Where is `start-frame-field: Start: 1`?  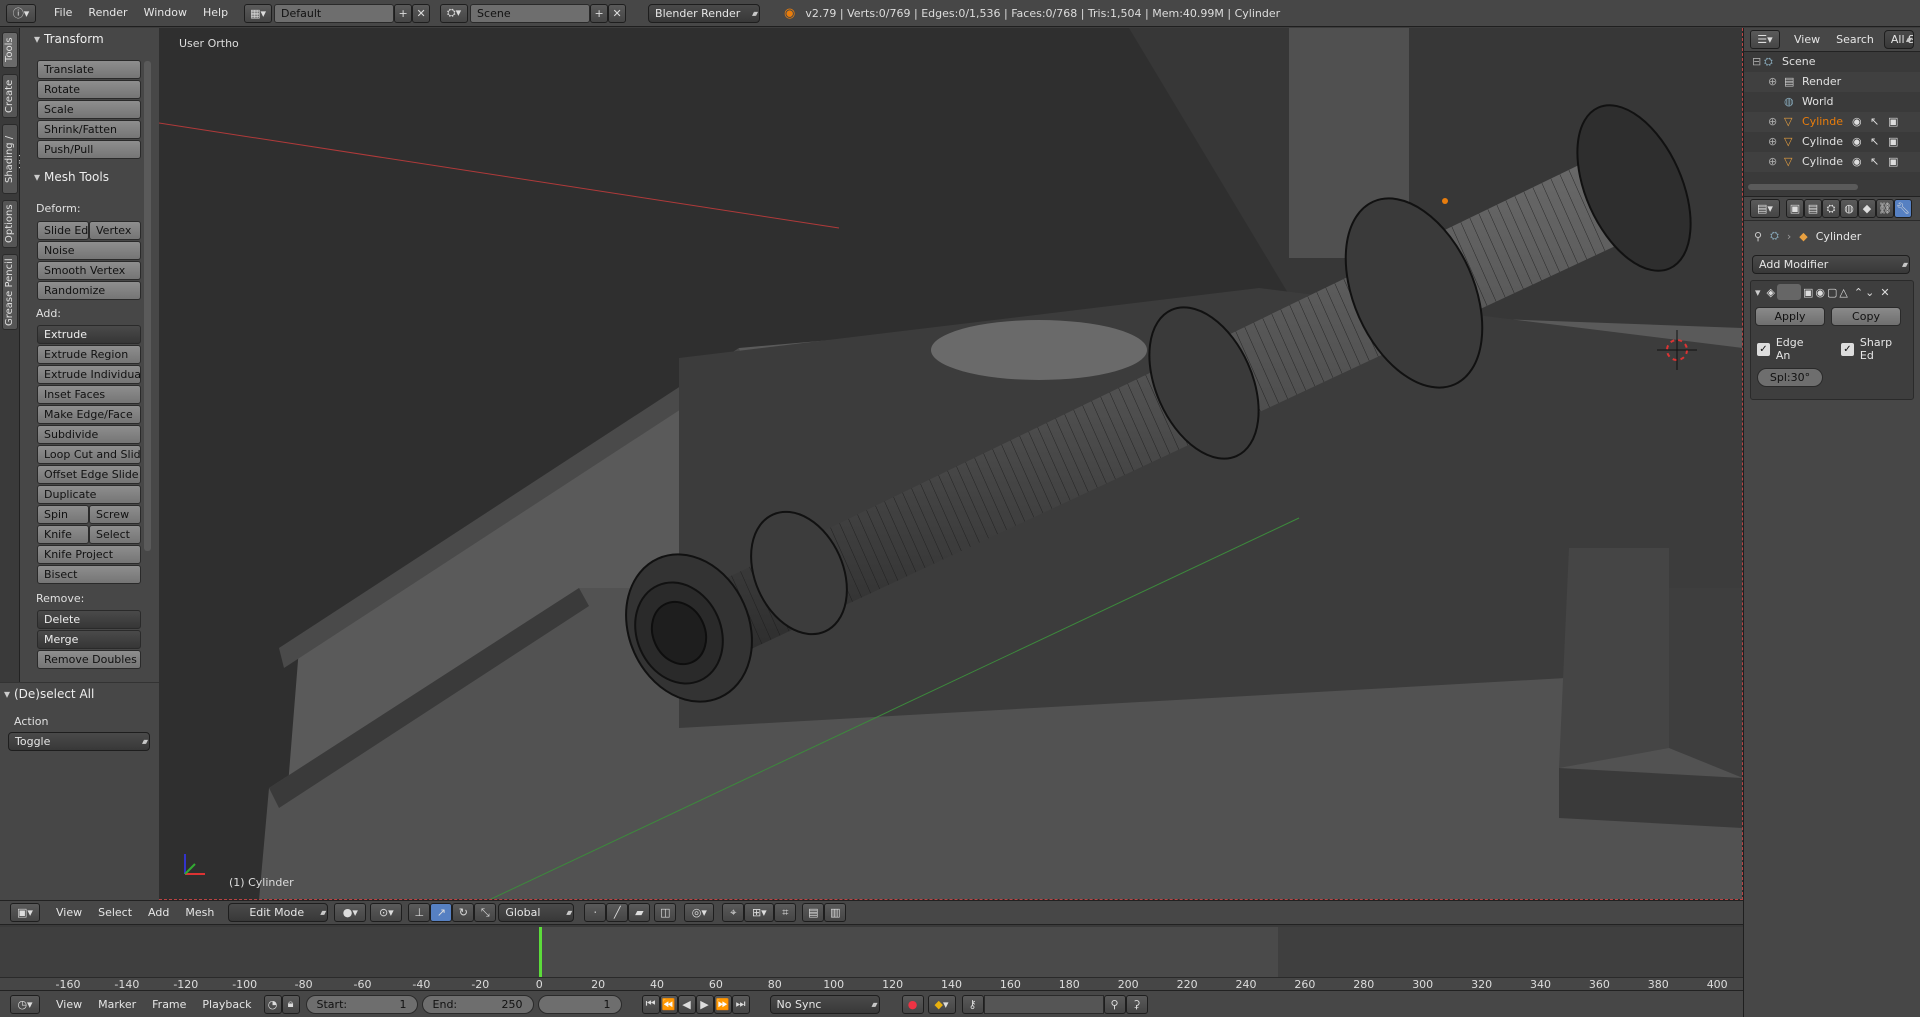 start-frame-field: Start: 1 is located at coordinates (361, 1004).